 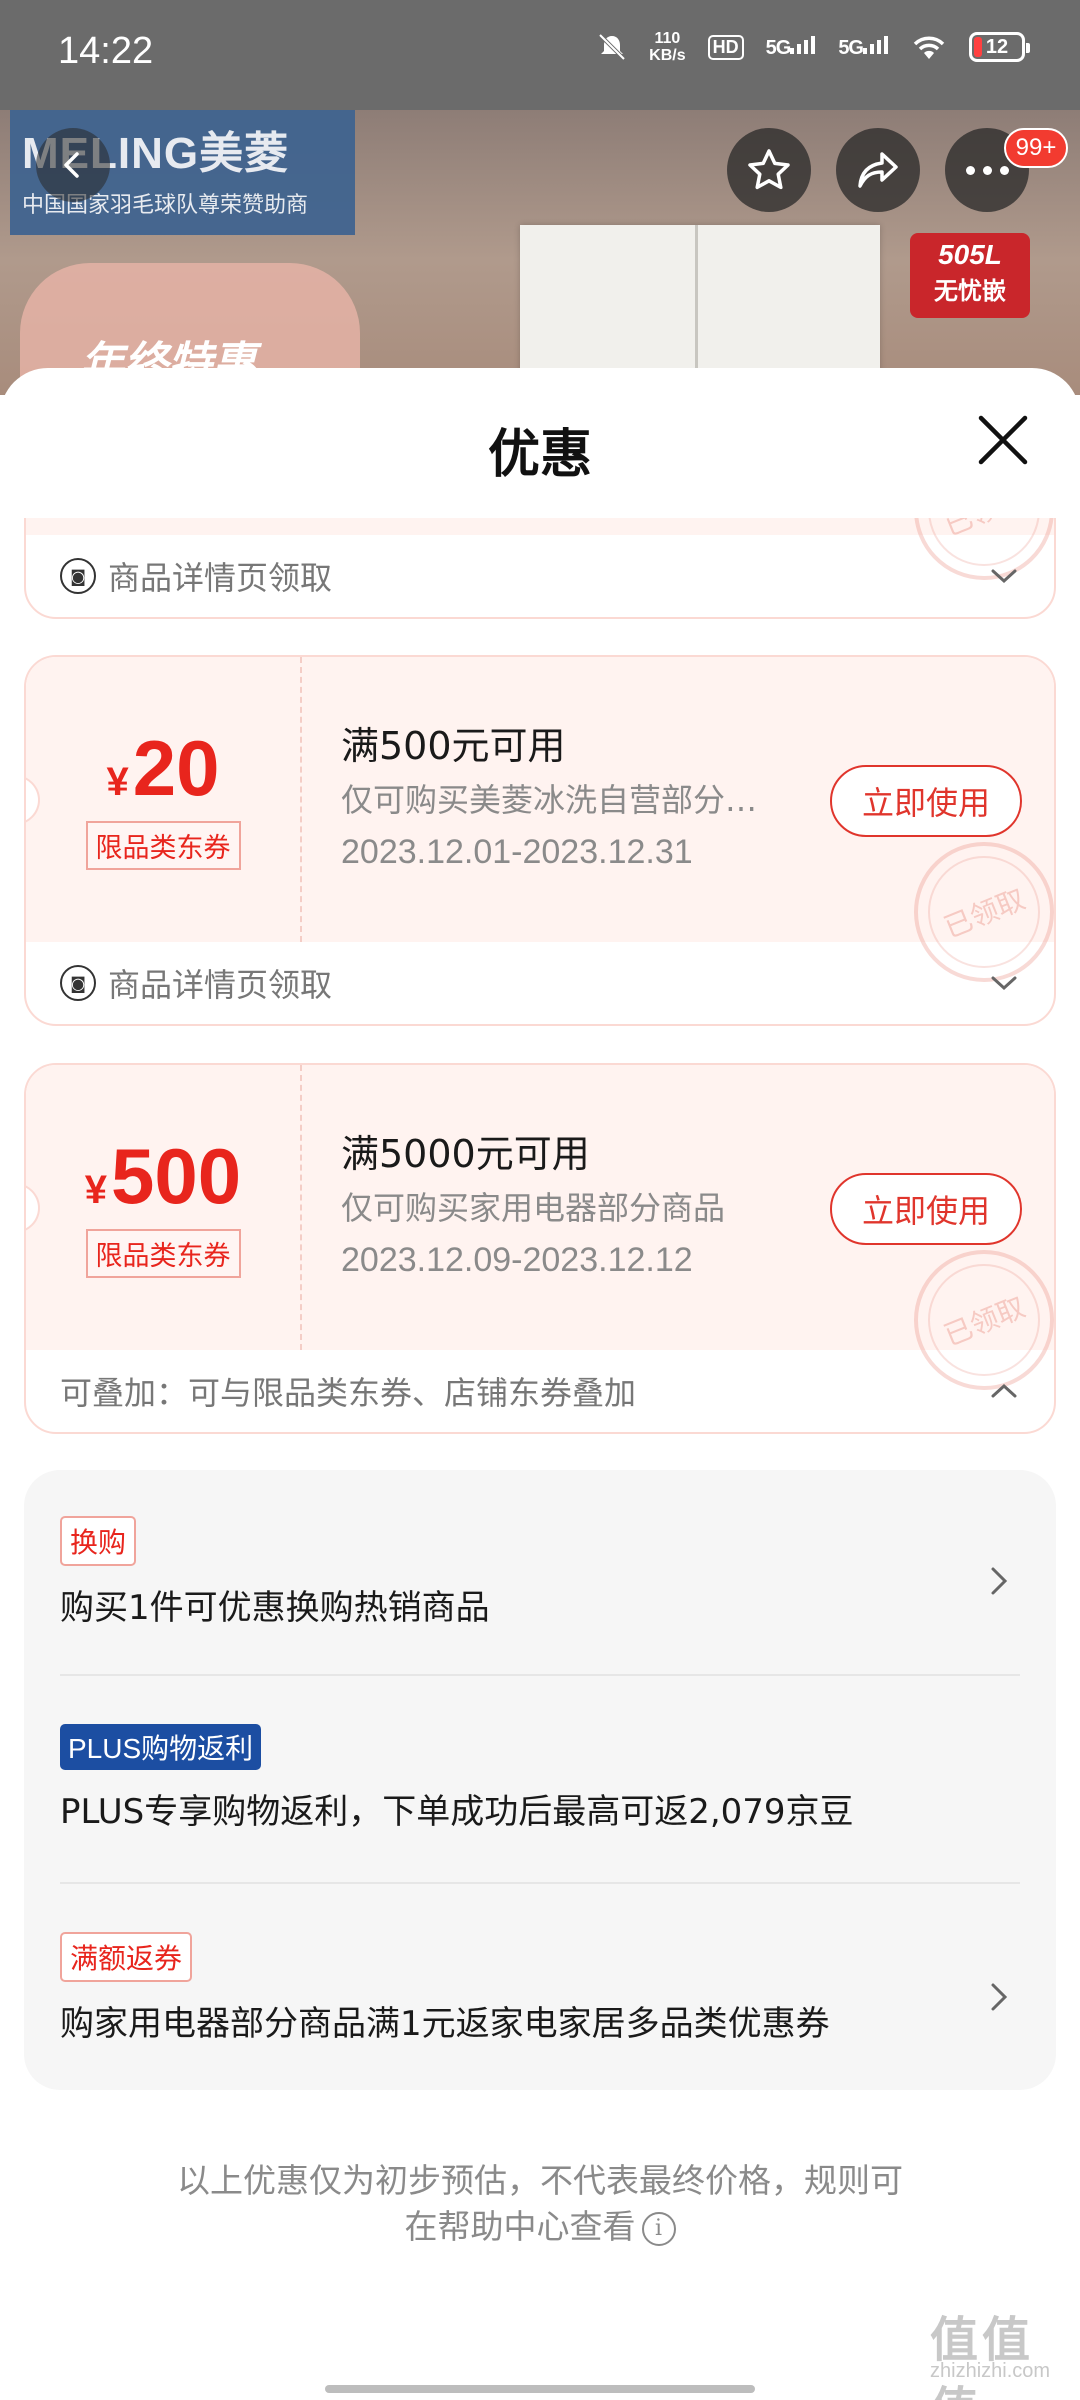 What do you see at coordinates (863, 47) in the screenshot?
I see `signal-5g-icon-2: 5G` at bounding box center [863, 47].